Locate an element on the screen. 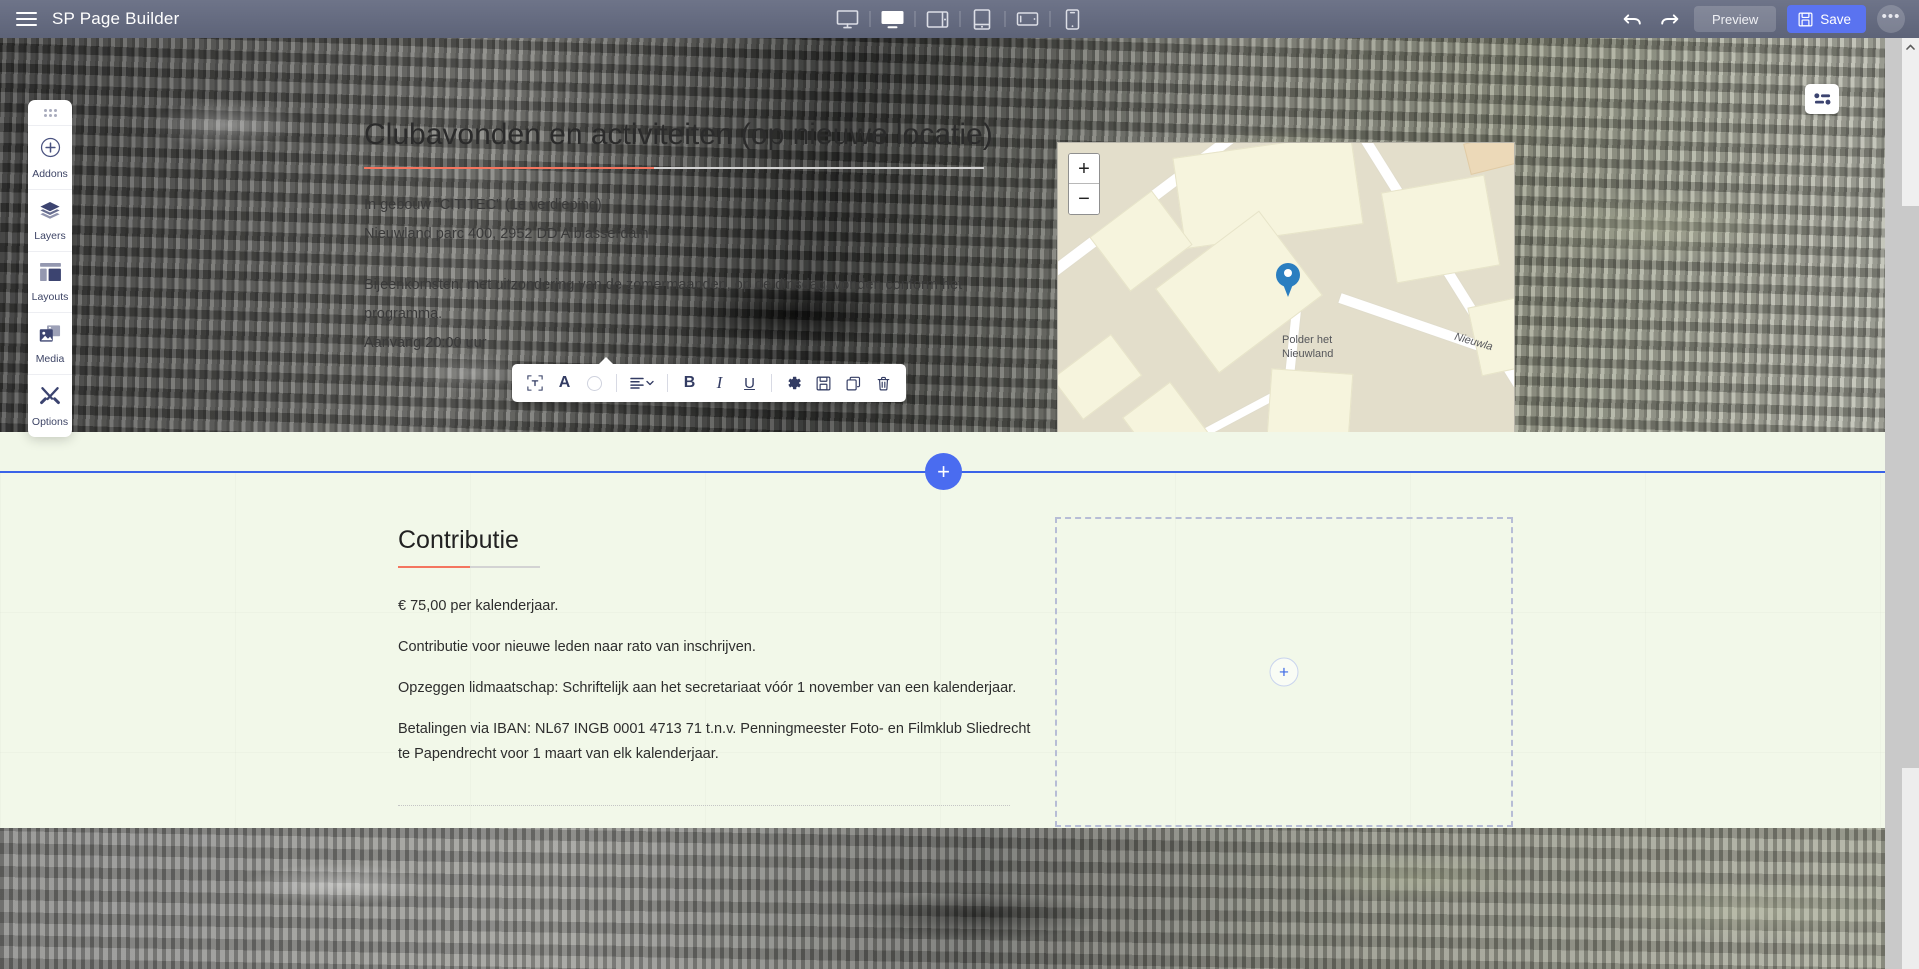 Image resolution: width=1919 pixels, height=969 pixels. map-zoom-in-button: + is located at coordinates (1084, 169).